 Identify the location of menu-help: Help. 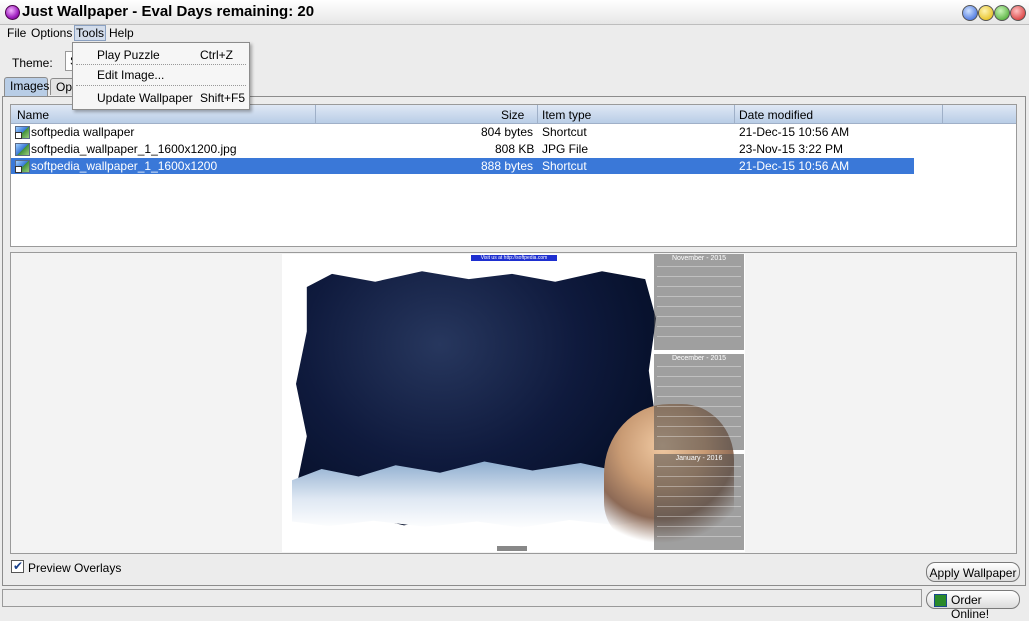
(121, 33).